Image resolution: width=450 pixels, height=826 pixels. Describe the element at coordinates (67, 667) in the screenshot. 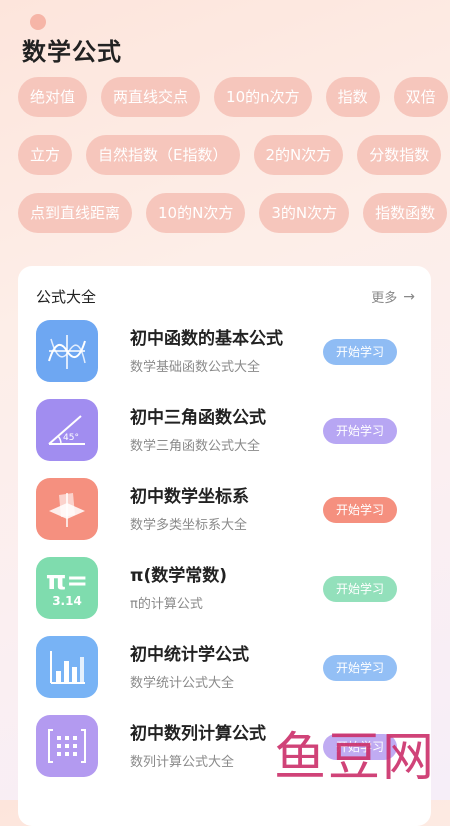

I see `bar-chart-icon` at that location.